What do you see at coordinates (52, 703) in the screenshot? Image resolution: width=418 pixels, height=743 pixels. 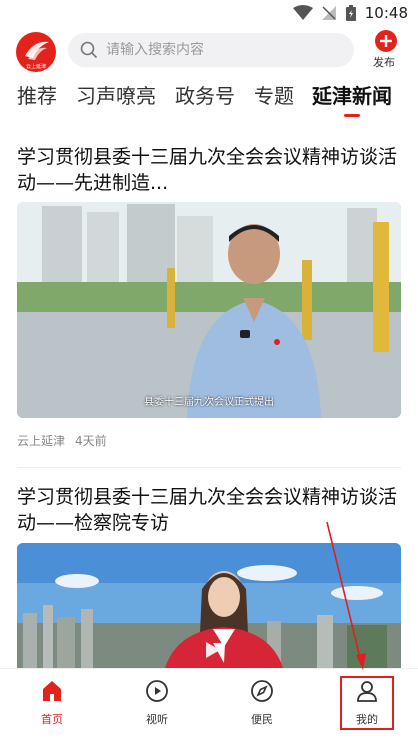 I see `tabbar-home: 首页` at bounding box center [52, 703].